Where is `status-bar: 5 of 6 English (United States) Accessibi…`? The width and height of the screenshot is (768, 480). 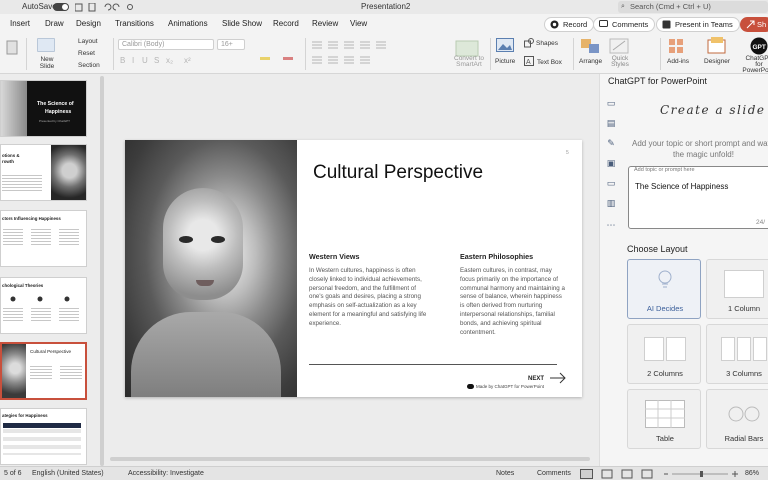 status-bar: 5 of 6 English (United States) Accessibi… is located at coordinates (384, 473).